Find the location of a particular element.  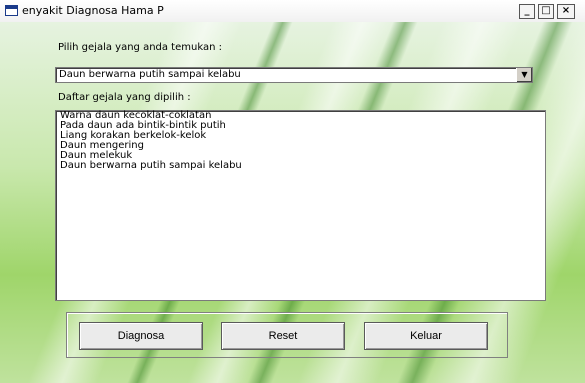

reset-button: Reset is located at coordinates (283, 336).